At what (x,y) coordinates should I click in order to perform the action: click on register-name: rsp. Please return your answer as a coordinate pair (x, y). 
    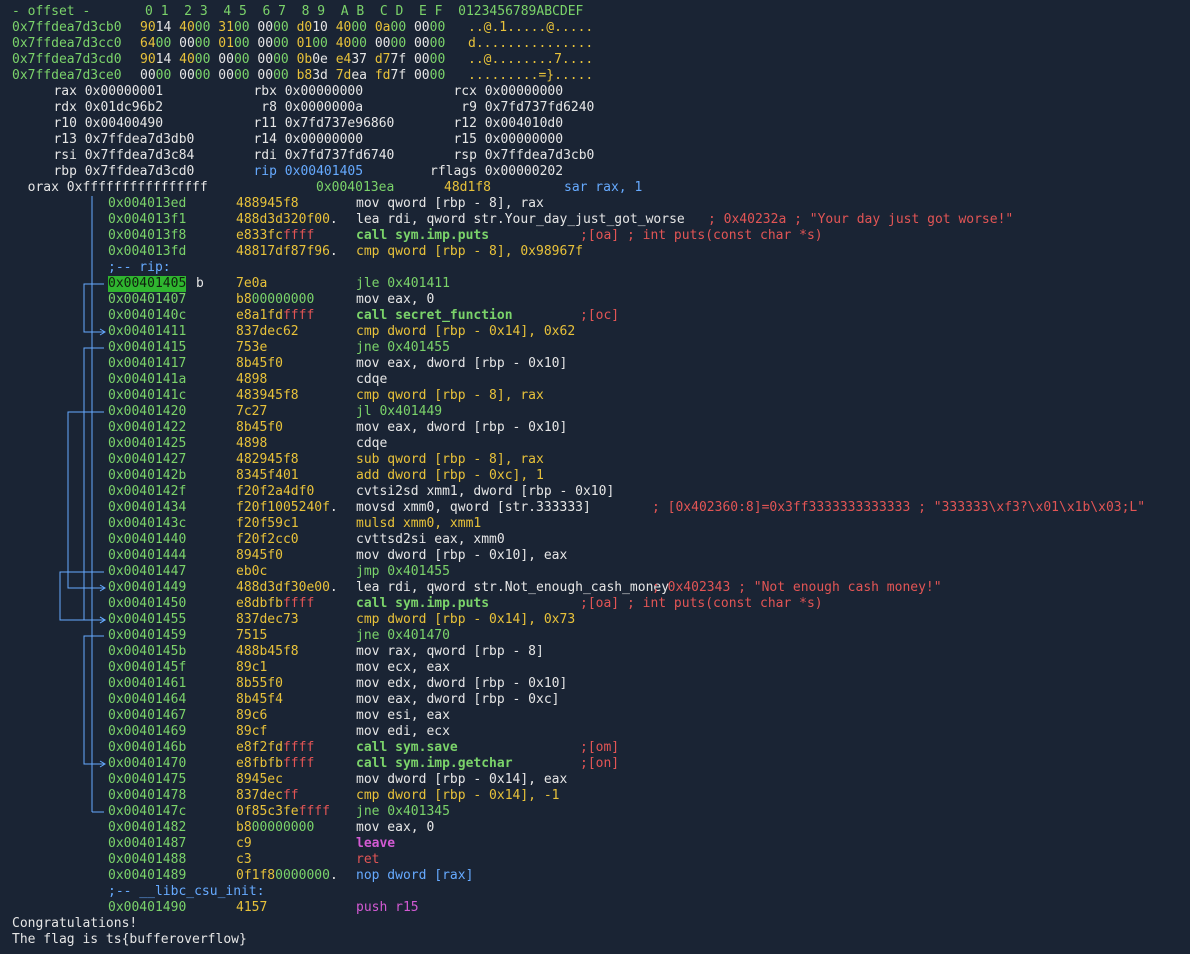
    Looking at the image, I should click on (457, 155).